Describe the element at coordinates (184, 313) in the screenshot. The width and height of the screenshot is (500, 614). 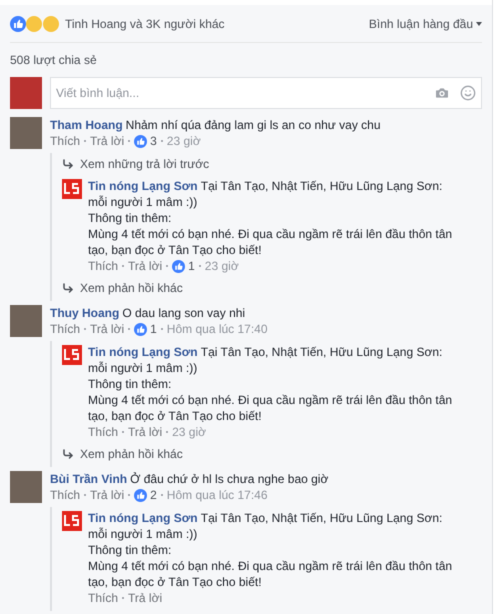
I see `comment-text: O dau lang son vay nhi` at that location.